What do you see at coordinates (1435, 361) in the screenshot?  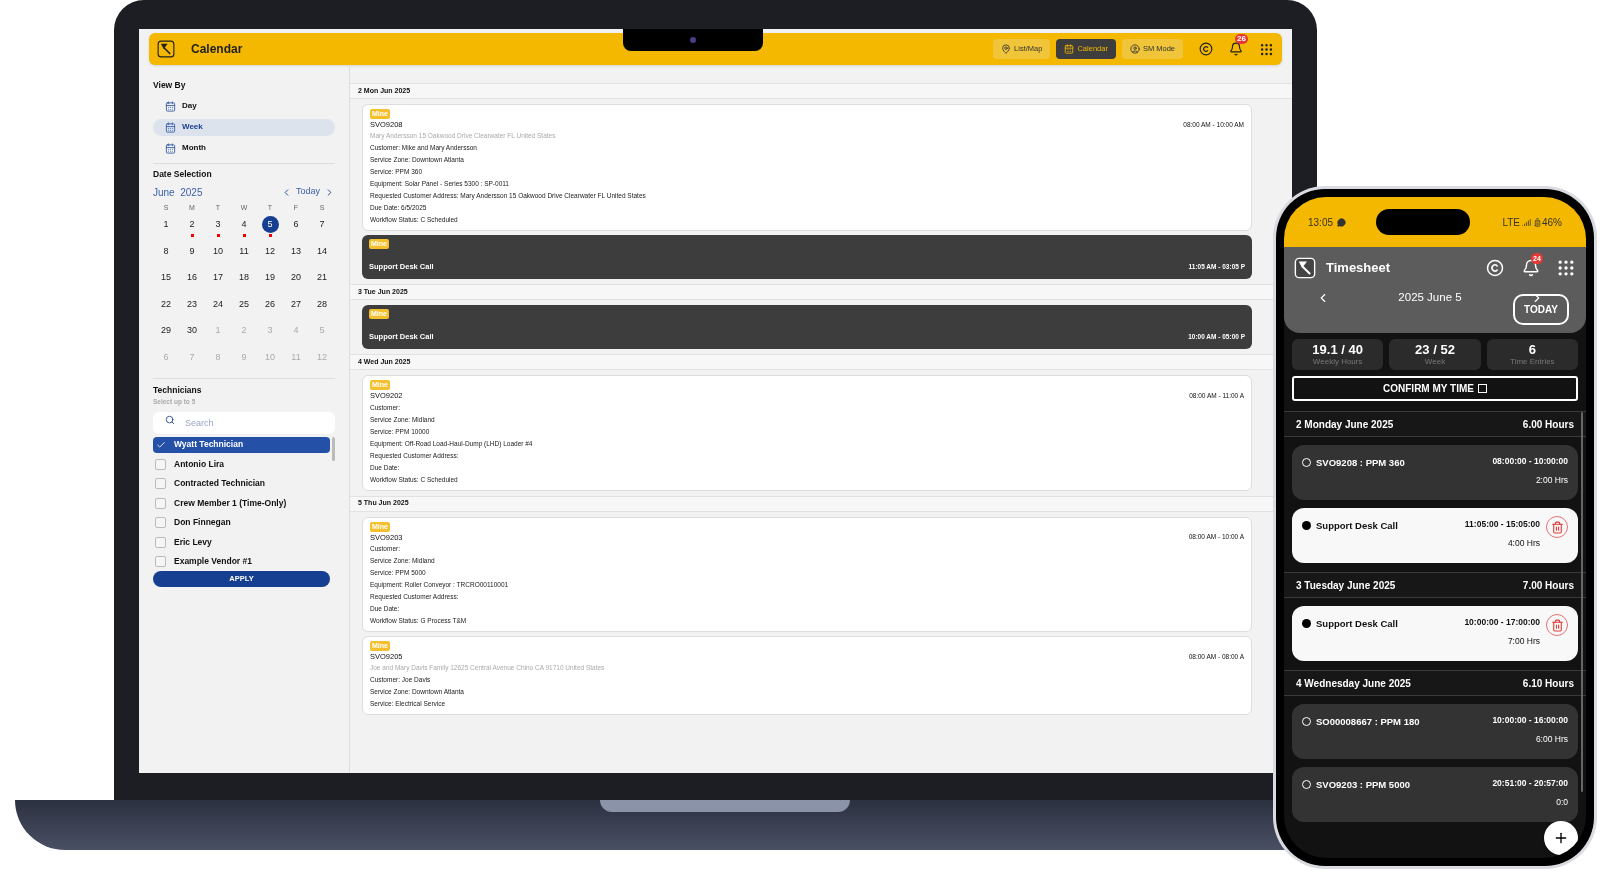 I see `stat-label: Week` at bounding box center [1435, 361].